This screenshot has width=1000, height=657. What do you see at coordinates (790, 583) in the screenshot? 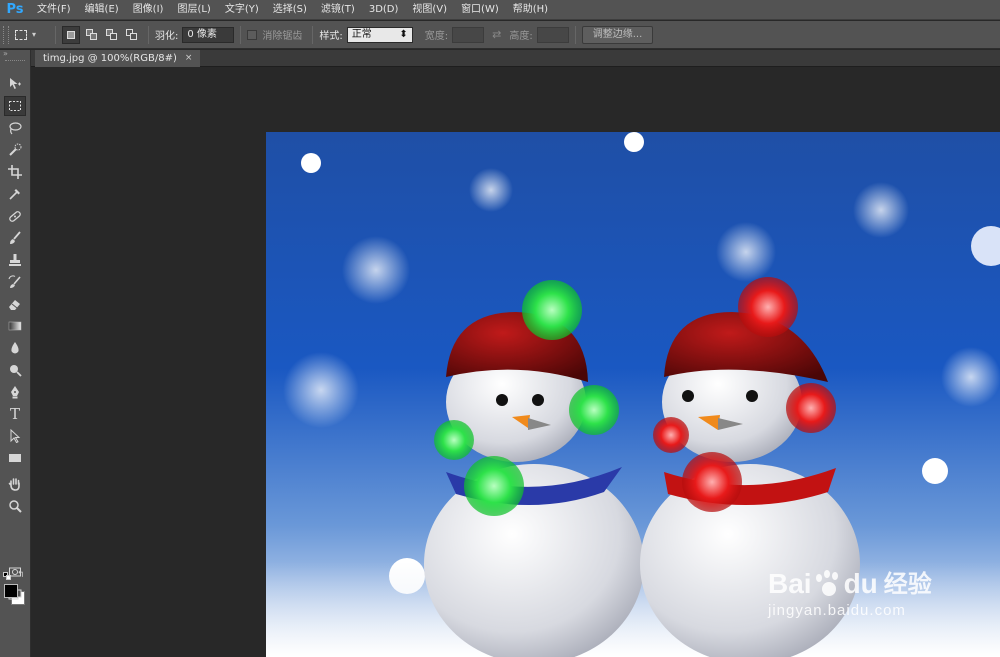
I see `watermark-brand: Bai` at bounding box center [790, 583].